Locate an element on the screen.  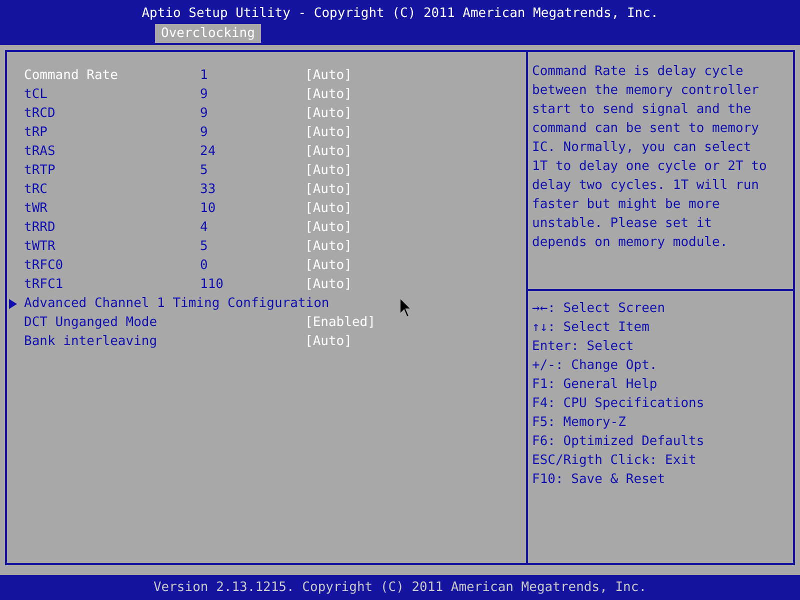
window-title: Aptio Setup Utility - Copyright (C) 2011 American Megatrends, Inc. is located at coordinates (400, 14).